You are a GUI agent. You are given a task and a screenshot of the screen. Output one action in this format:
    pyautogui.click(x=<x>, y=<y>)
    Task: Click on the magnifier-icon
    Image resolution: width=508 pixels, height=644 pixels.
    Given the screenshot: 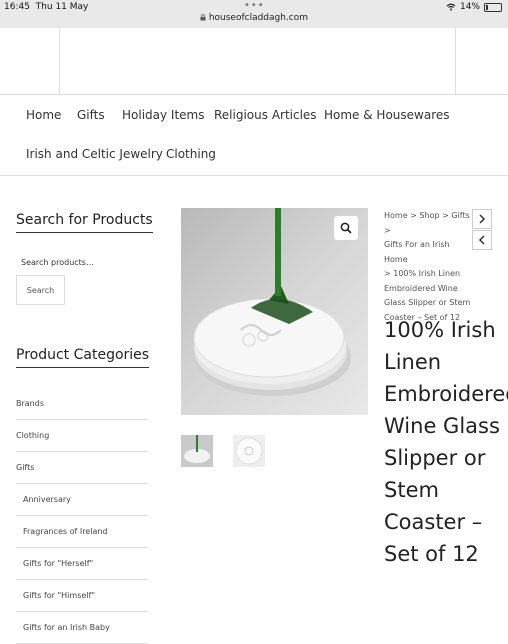 What is the action you would take?
    pyautogui.click(x=346, y=228)
    